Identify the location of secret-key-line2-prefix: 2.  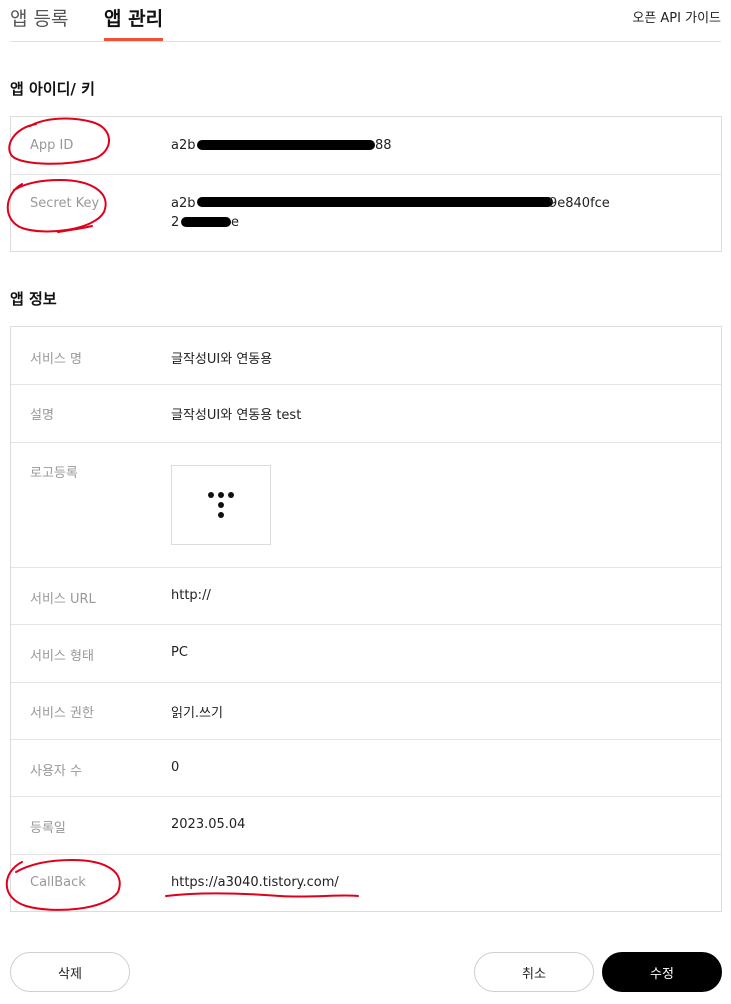
(175, 222).